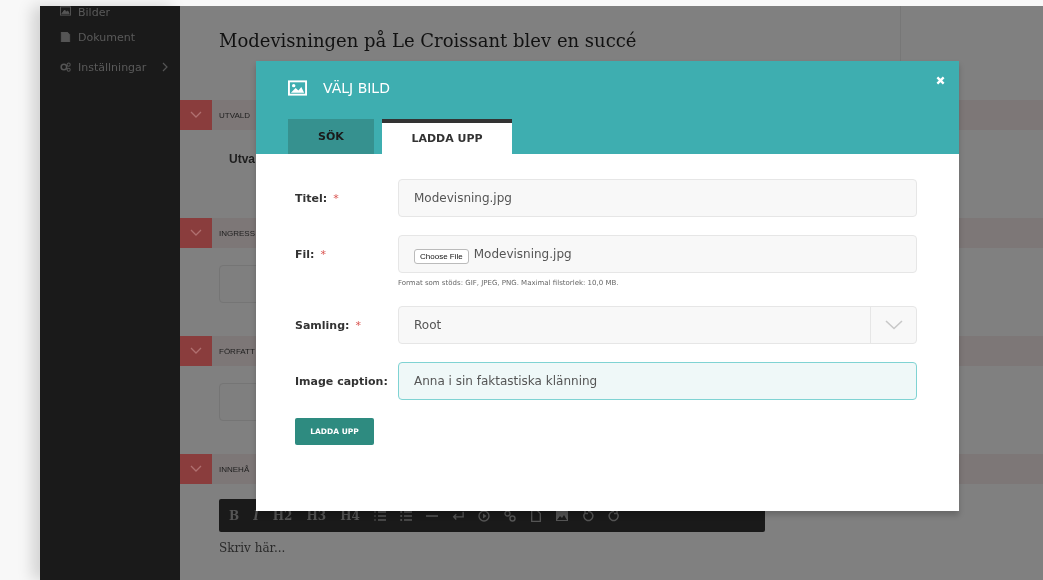 The image size is (1043, 580). Describe the element at coordinates (613, 515) in the screenshot. I see `redo-icon` at that location.